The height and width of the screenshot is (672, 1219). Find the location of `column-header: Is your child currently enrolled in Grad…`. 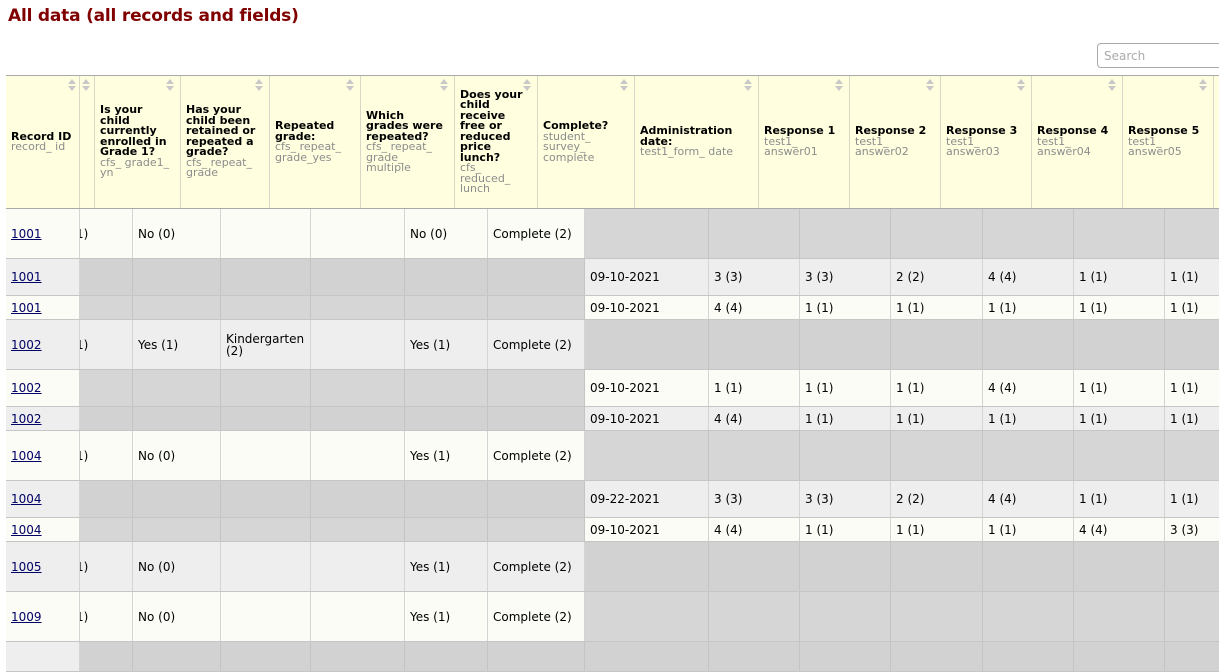

column-header: Is your child currently enrolled in Grad… is located at coordinates (138, 142).